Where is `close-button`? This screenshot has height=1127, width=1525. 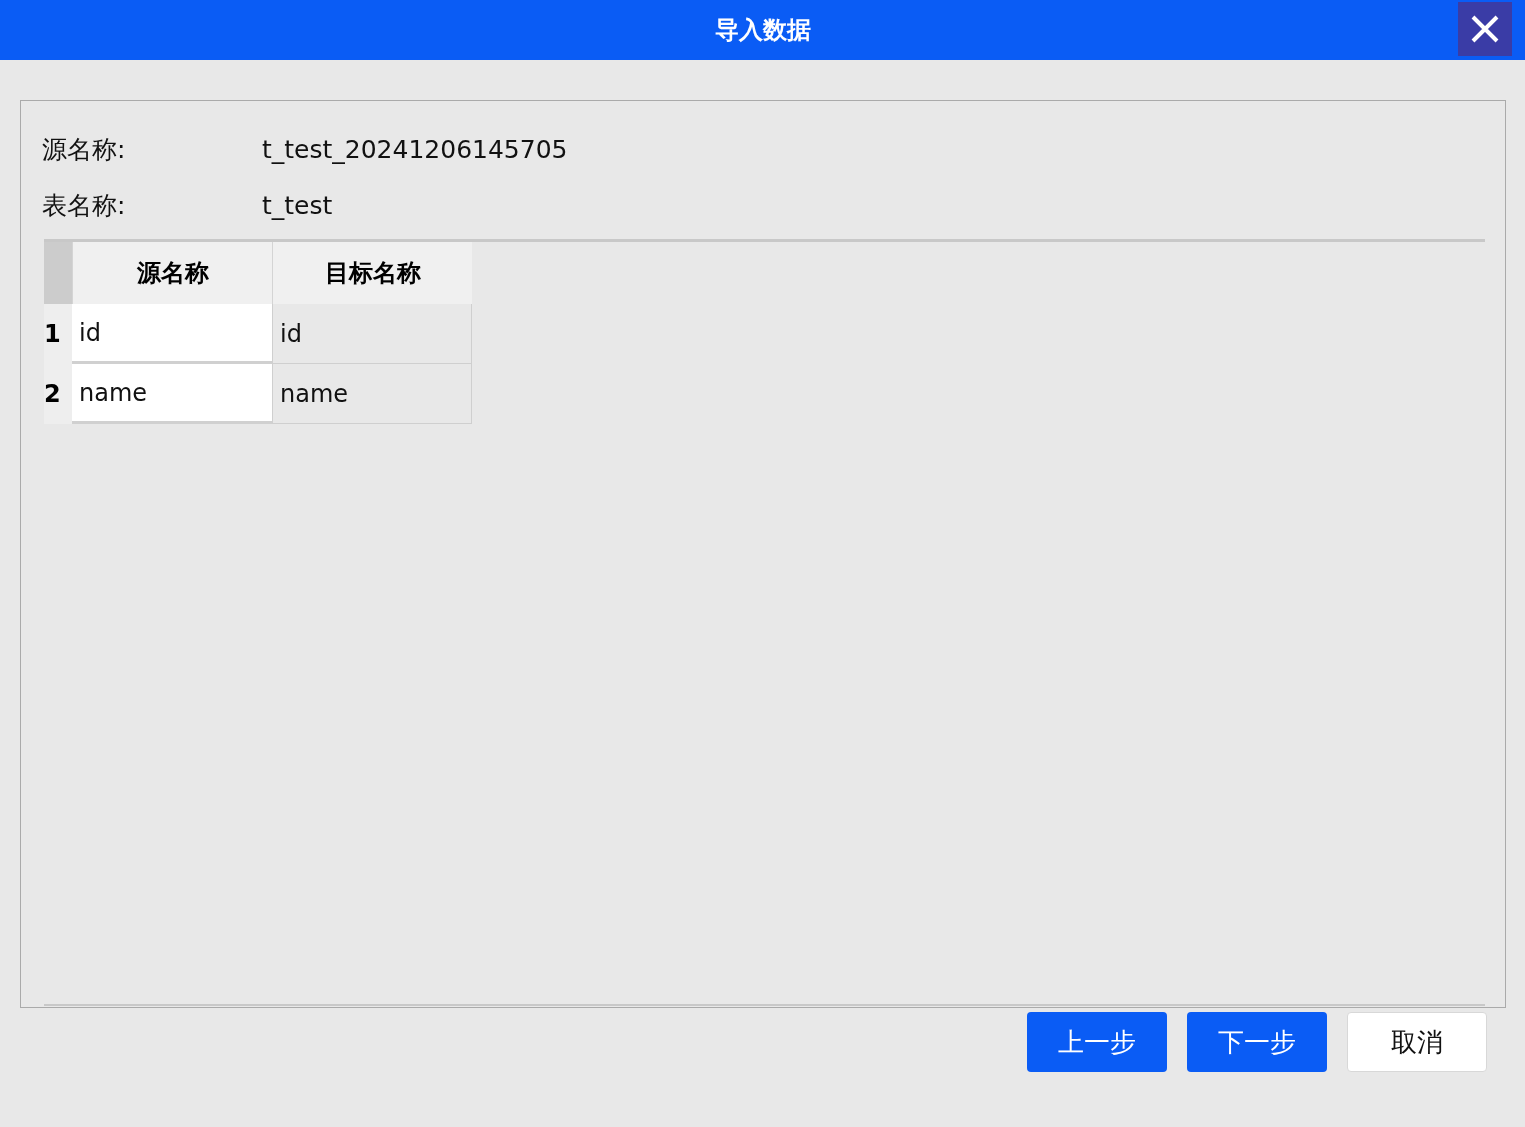
close-button is located at coordinates (1485, 29).